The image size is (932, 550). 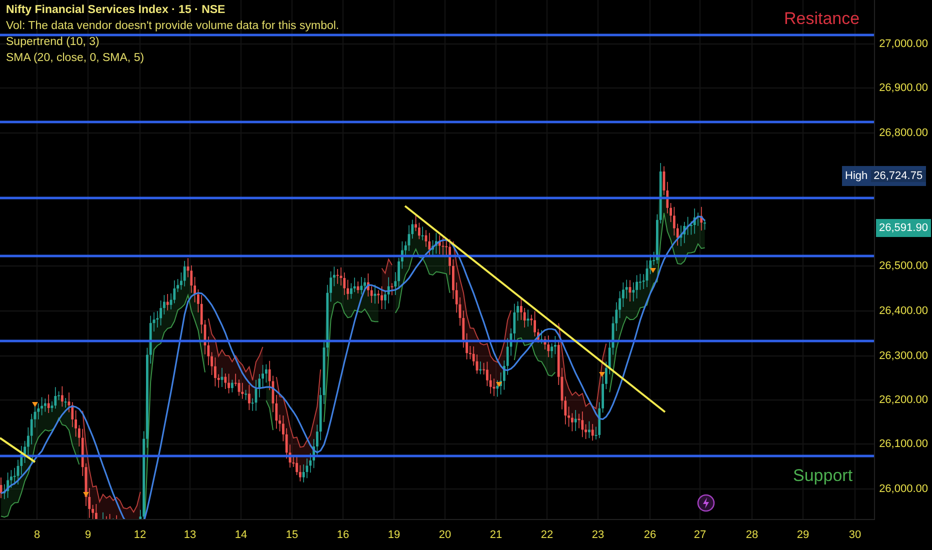 What do you see at coordinates (241, 535) in the screenshot?
I see `date-tick-label: 14` at bounding box center [241, 535].